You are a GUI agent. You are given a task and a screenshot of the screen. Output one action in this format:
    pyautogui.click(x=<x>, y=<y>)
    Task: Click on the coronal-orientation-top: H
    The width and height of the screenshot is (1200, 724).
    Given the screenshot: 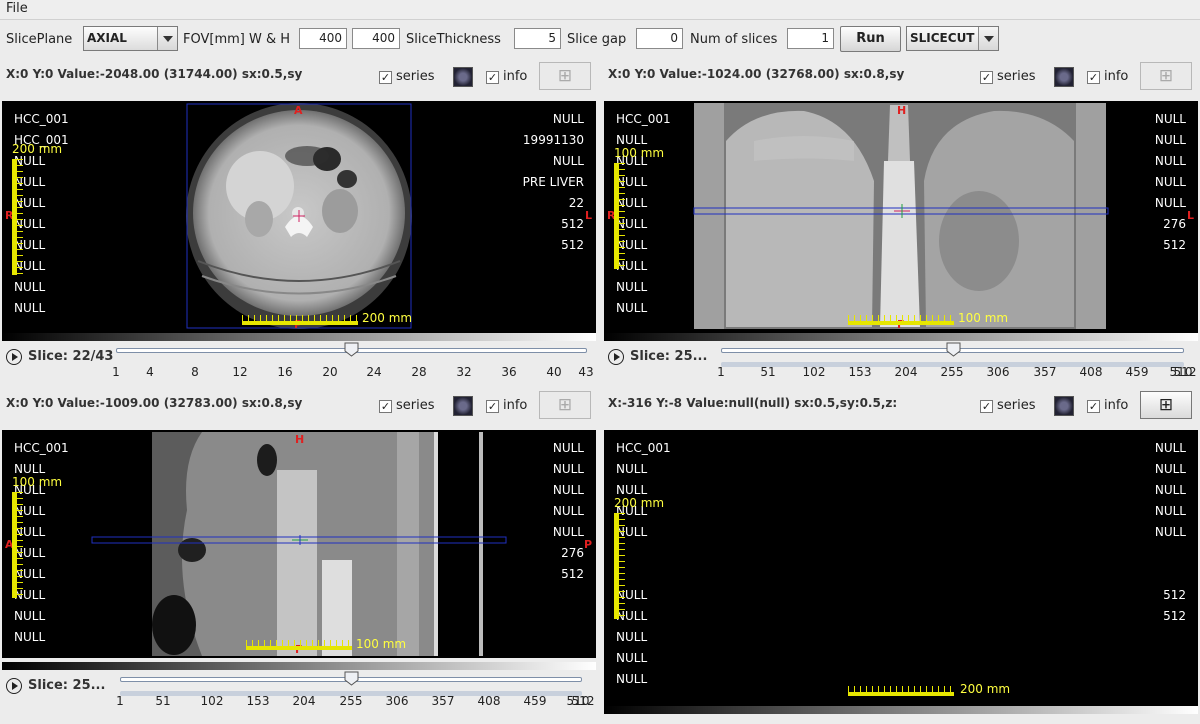 What is the action you would take?
    pyautogui.click(x=902, y=110)
    